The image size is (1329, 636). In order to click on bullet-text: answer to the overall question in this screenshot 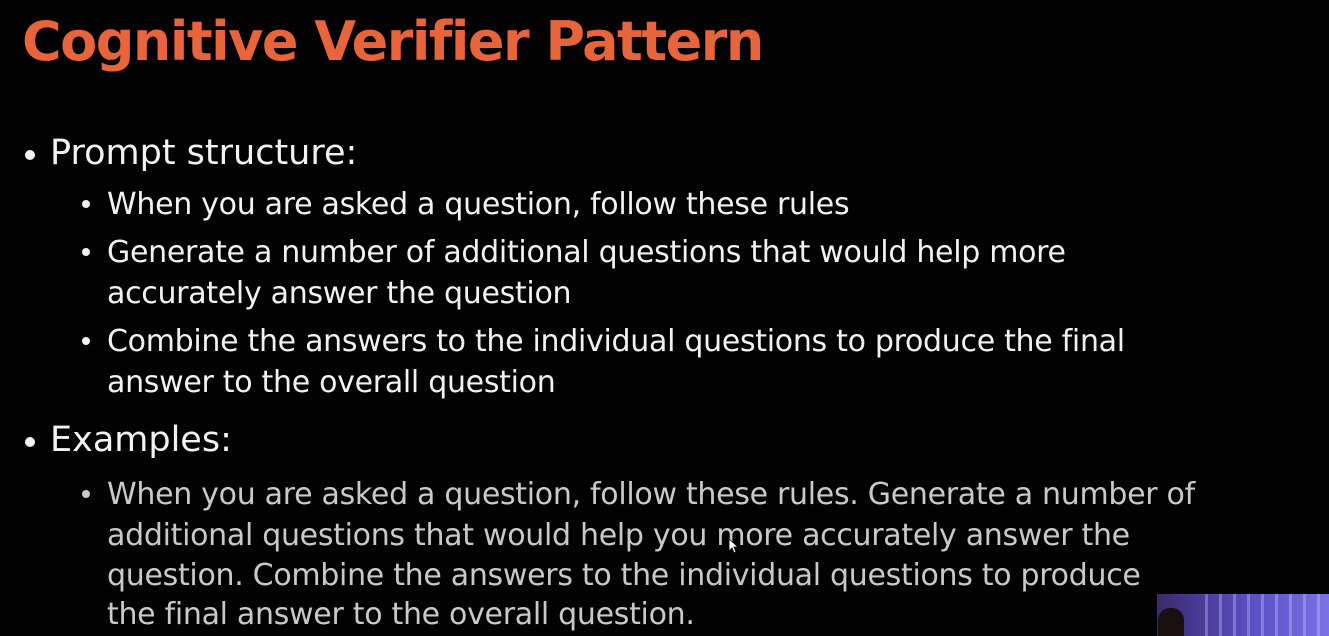, I will do `click(331, 382)`.